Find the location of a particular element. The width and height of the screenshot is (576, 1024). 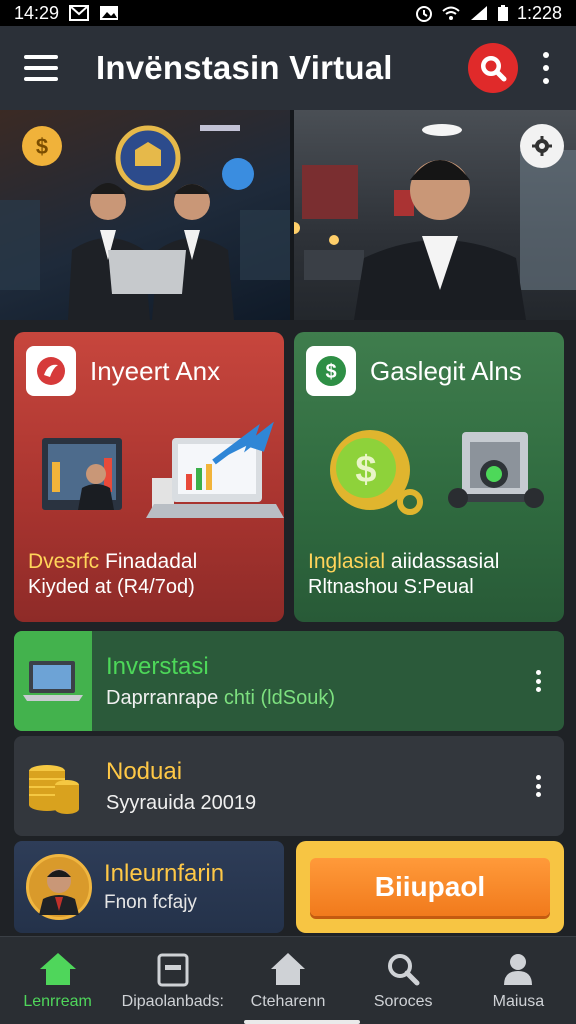

nav-item-home: Lenrream is located at coordinates (57, 980).